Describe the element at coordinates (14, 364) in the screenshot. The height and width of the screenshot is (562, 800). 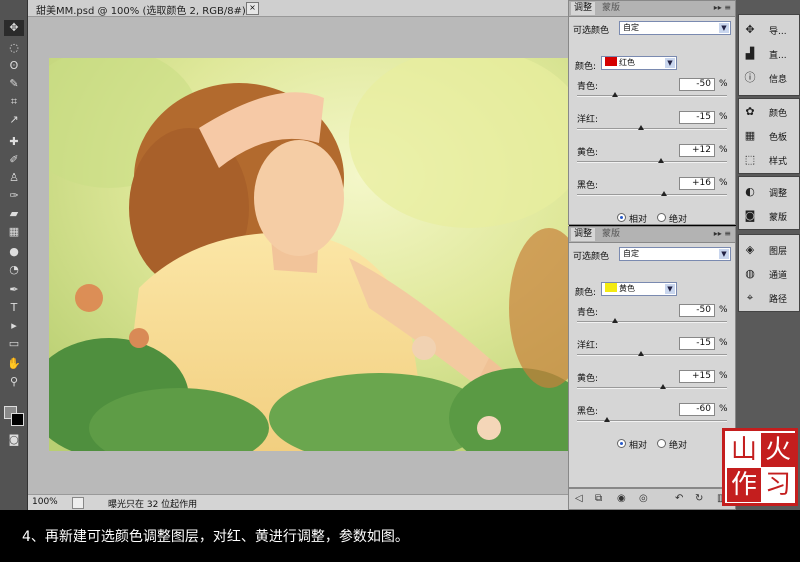
I see `hand-tool-icon: ✋` at that location.